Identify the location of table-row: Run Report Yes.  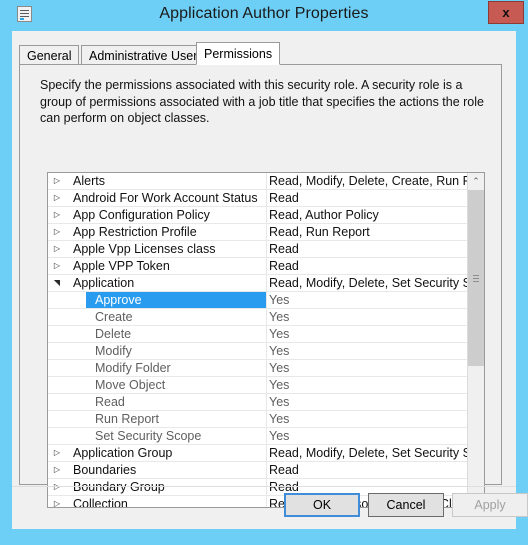
(258, 419).